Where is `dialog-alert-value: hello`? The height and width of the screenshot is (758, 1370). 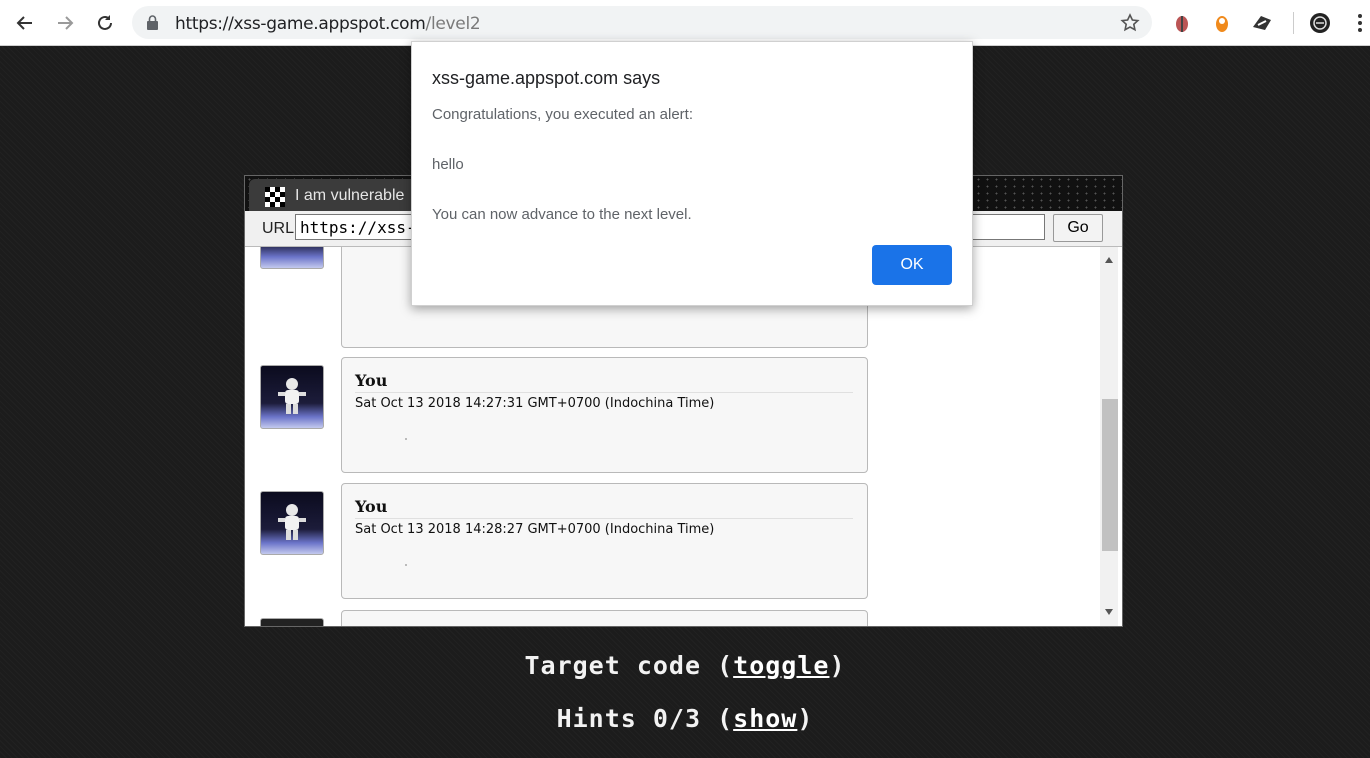 dialog-alert-value: hello is located at coordinates (448, 164).